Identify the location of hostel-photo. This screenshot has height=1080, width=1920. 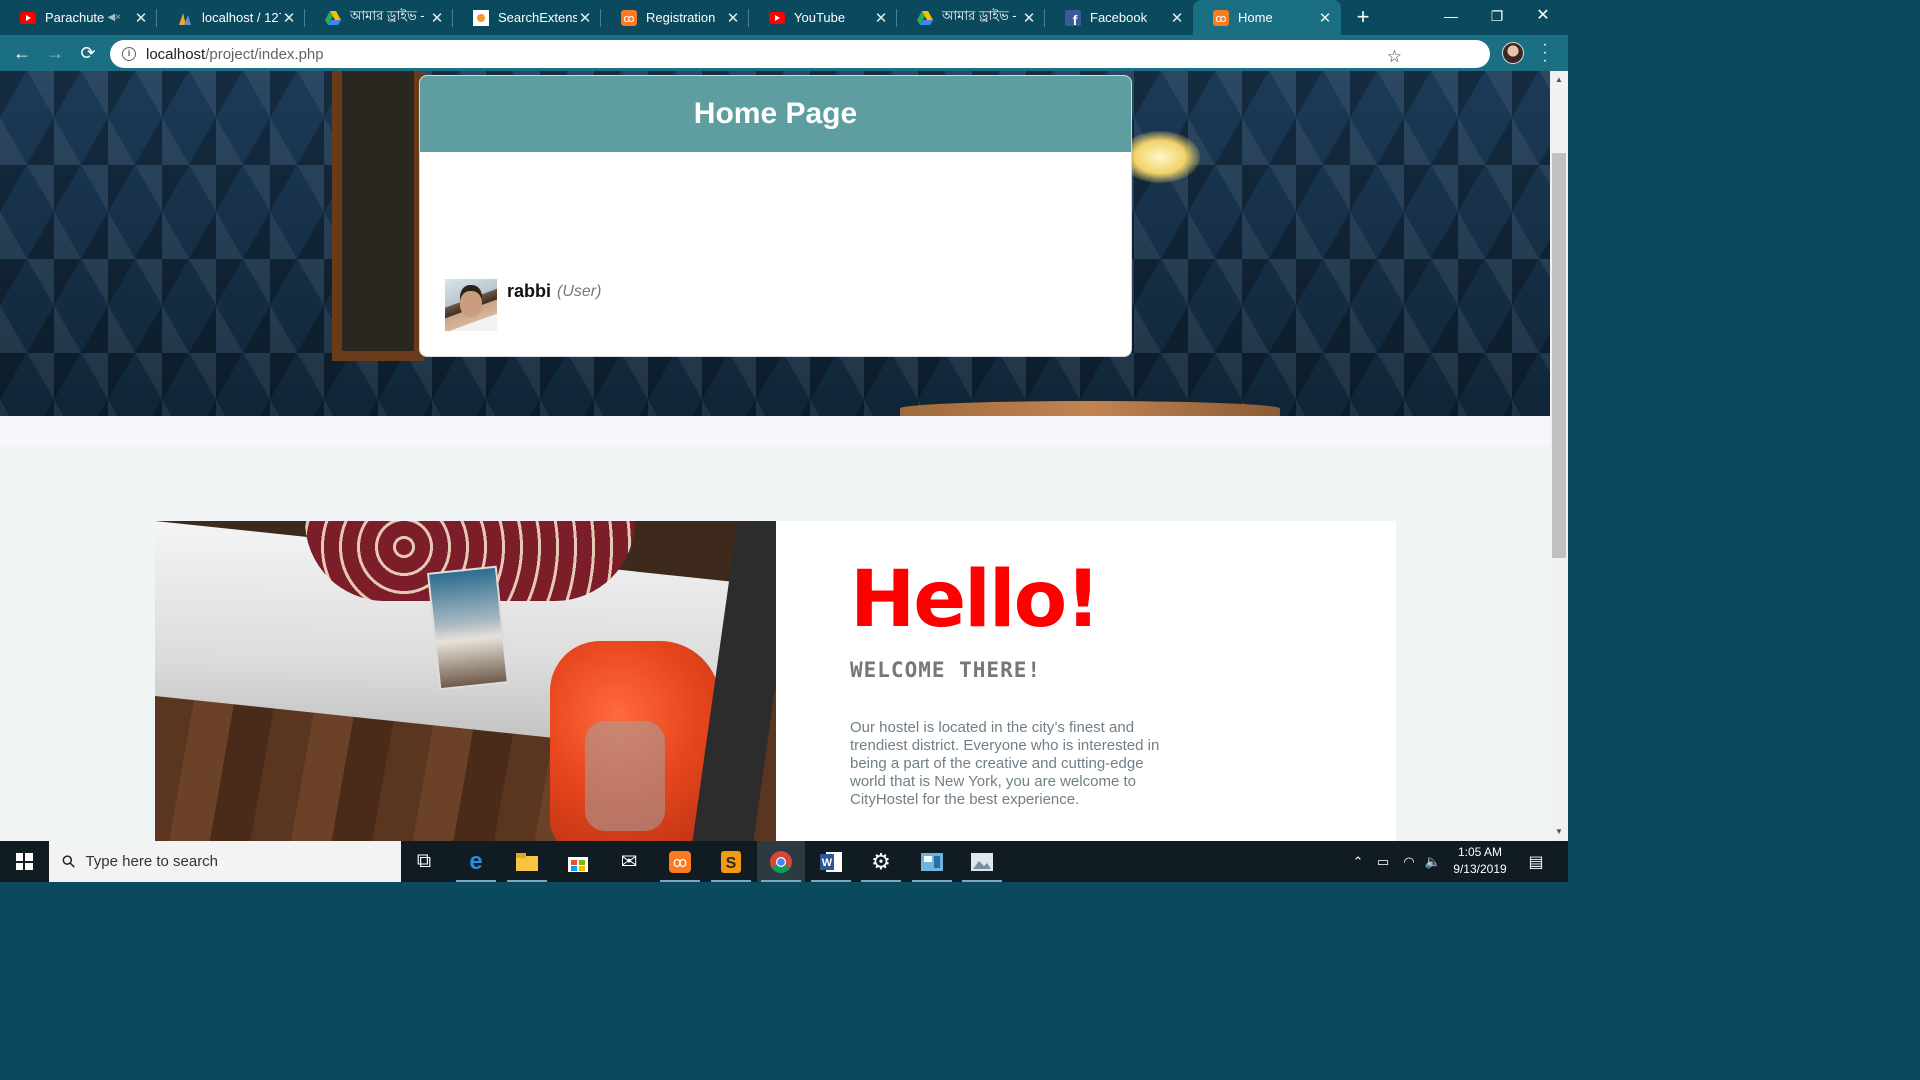
(465, 681).